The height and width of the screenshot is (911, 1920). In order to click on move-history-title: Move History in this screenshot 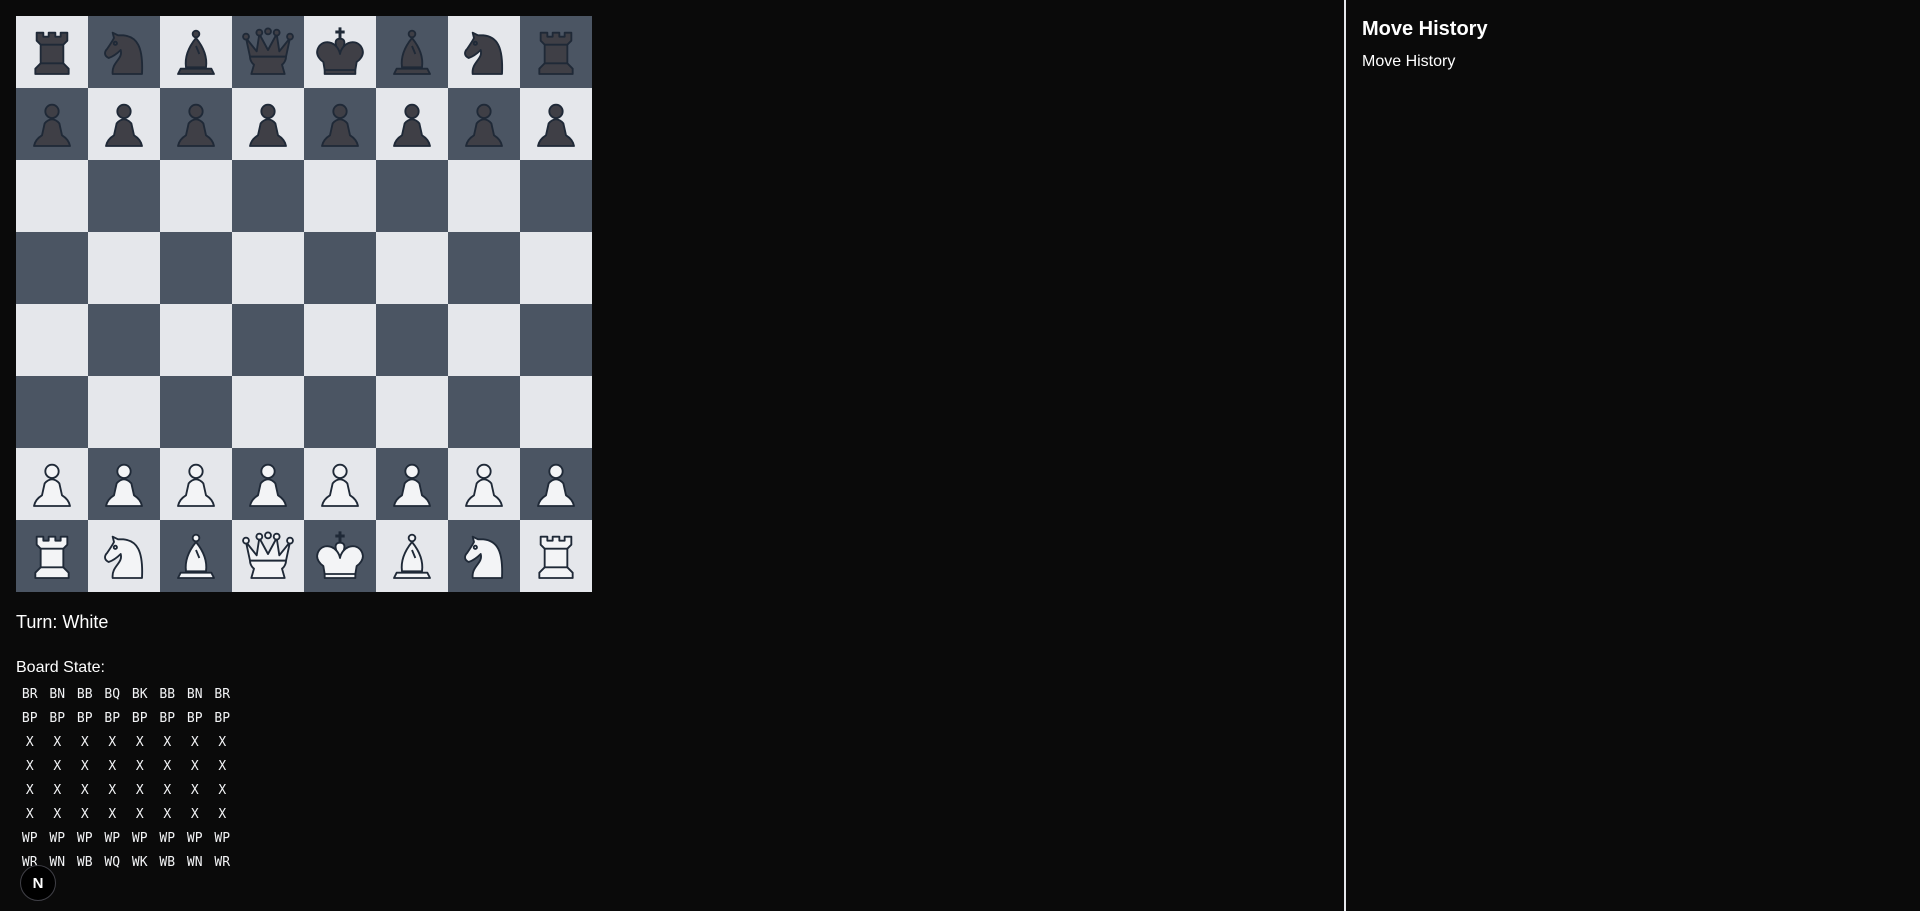, I will do `click(1425, 29)`.